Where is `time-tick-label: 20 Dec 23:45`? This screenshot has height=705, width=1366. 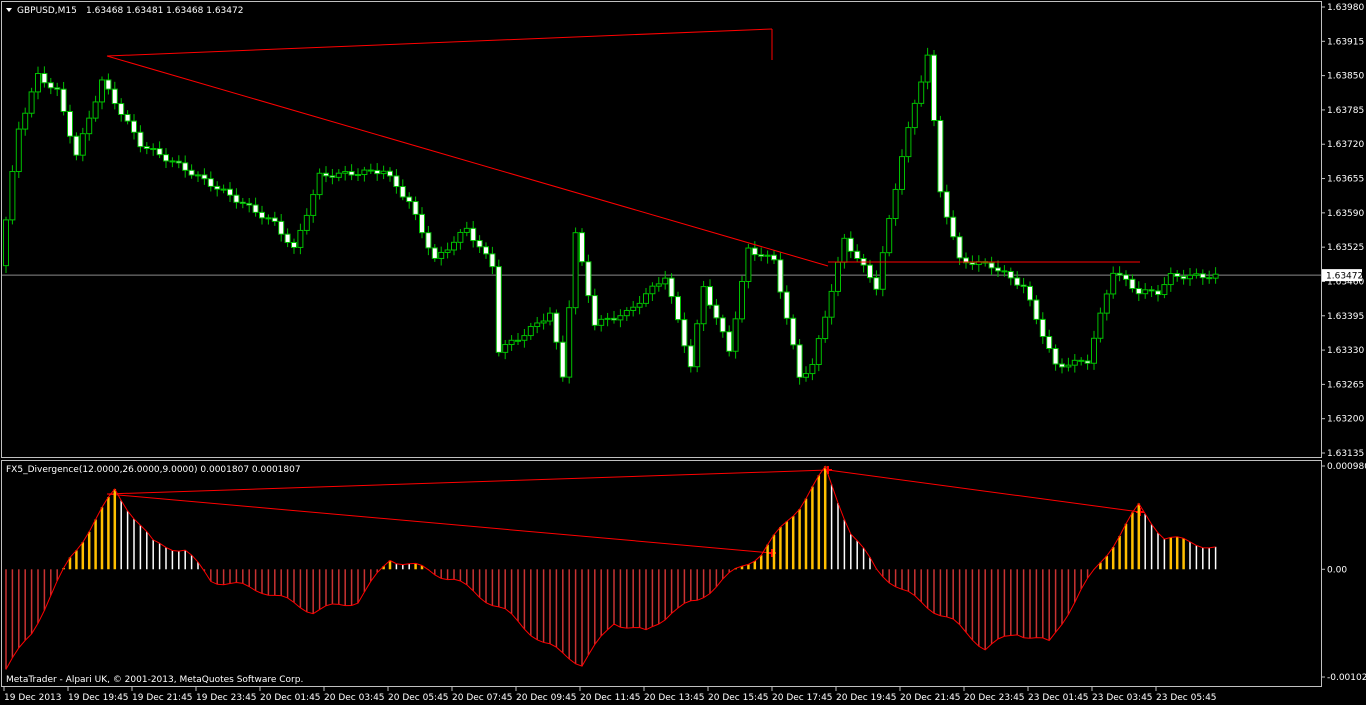
time-tick-label: 20 Dec 23:45 is located at coordinates (994, 698).